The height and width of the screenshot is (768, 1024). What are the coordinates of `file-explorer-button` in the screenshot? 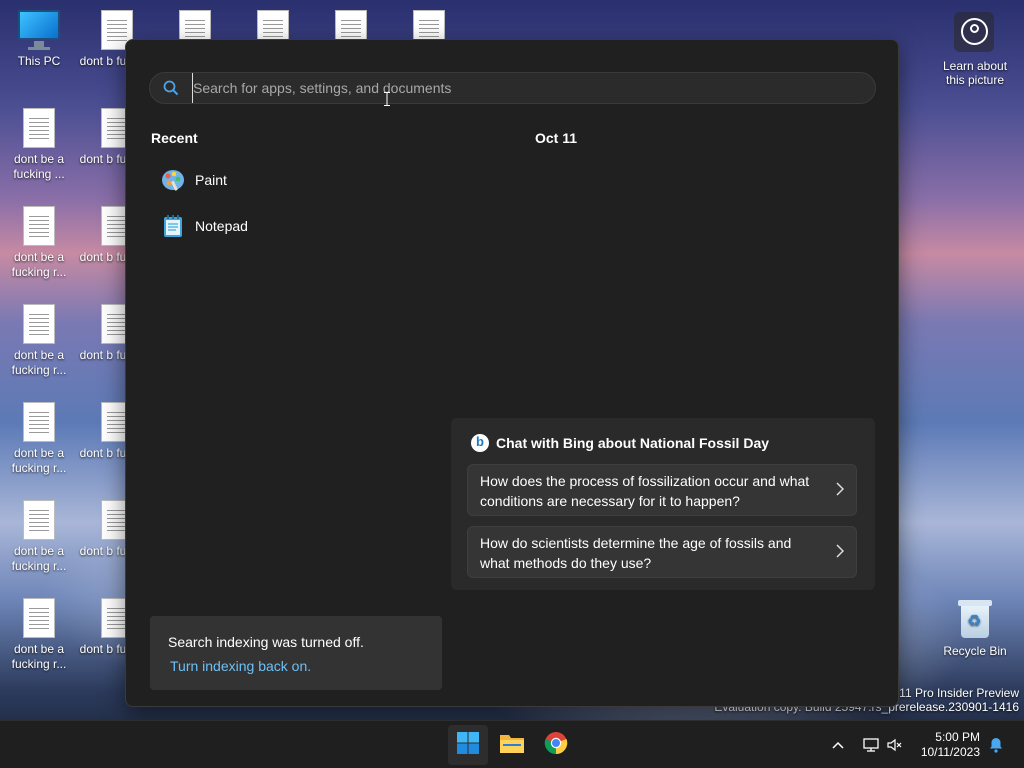 It's located at (512, 745).